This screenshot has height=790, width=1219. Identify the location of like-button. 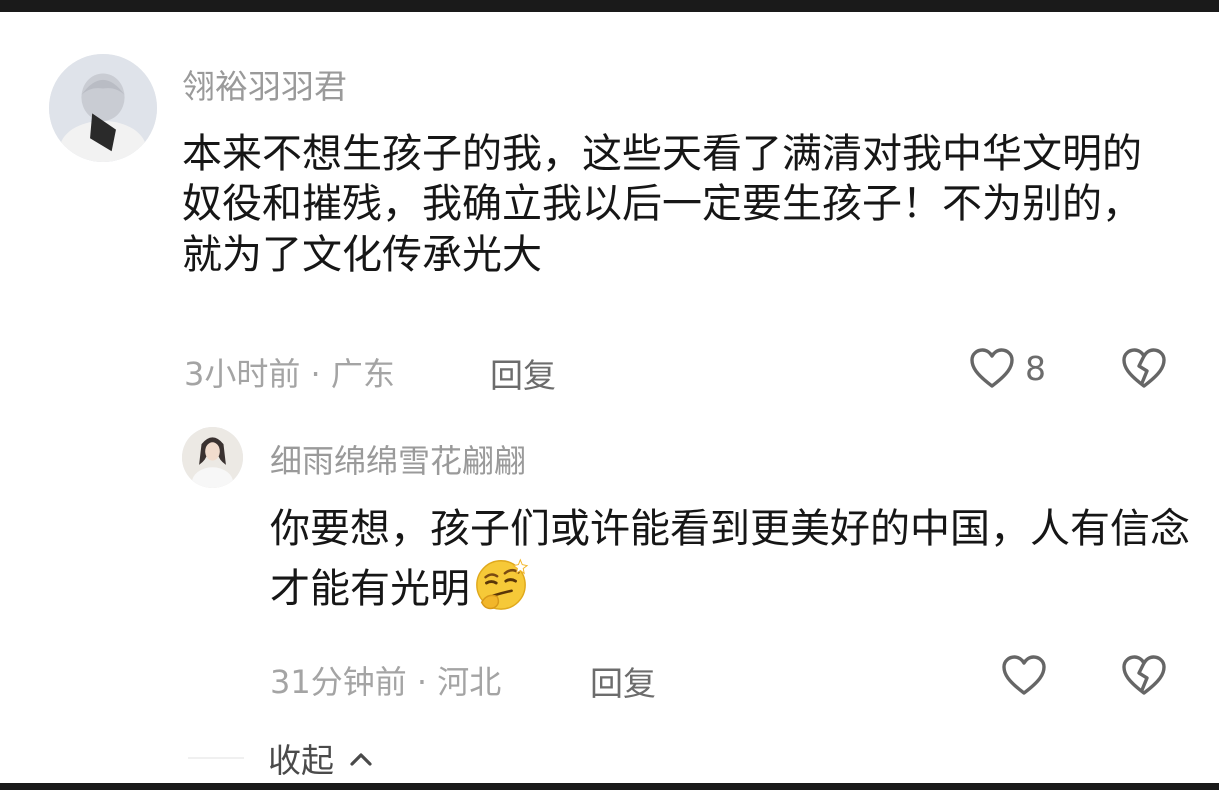
(992, 369).